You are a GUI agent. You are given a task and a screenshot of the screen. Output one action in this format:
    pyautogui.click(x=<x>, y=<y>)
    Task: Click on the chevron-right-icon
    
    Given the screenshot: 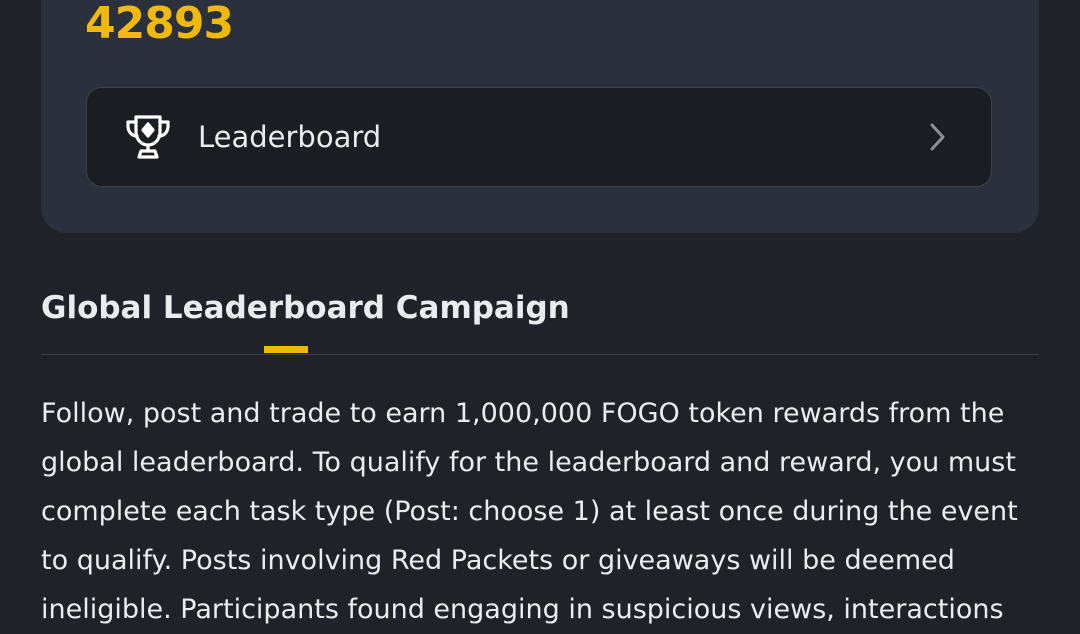 What is the action you would take?
    pyautogui.click(x=937, y=137)
    